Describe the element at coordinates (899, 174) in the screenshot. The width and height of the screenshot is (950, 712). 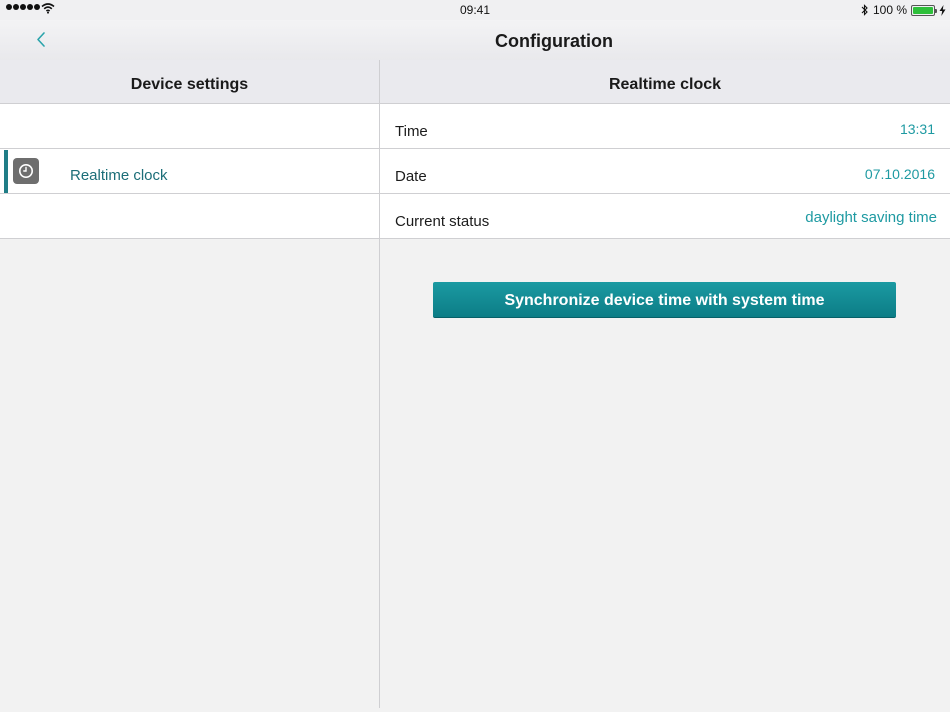
I see `date-value: 07.10.2016` at that location.